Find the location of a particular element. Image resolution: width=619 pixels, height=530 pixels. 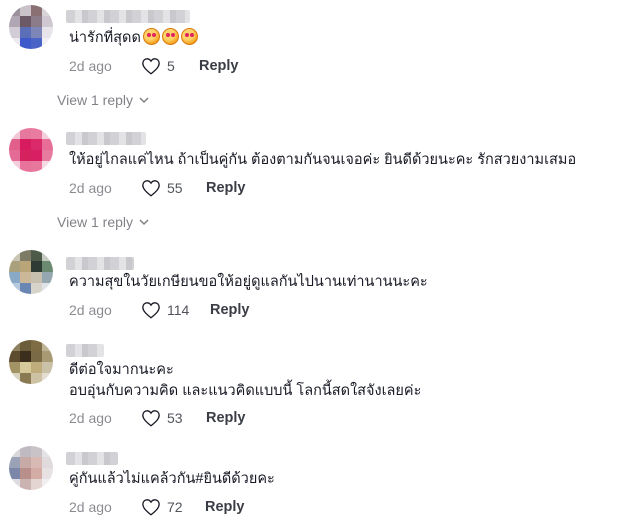

comment-meta: 2d ago 72 Reply is located at coordinates (157, 507).